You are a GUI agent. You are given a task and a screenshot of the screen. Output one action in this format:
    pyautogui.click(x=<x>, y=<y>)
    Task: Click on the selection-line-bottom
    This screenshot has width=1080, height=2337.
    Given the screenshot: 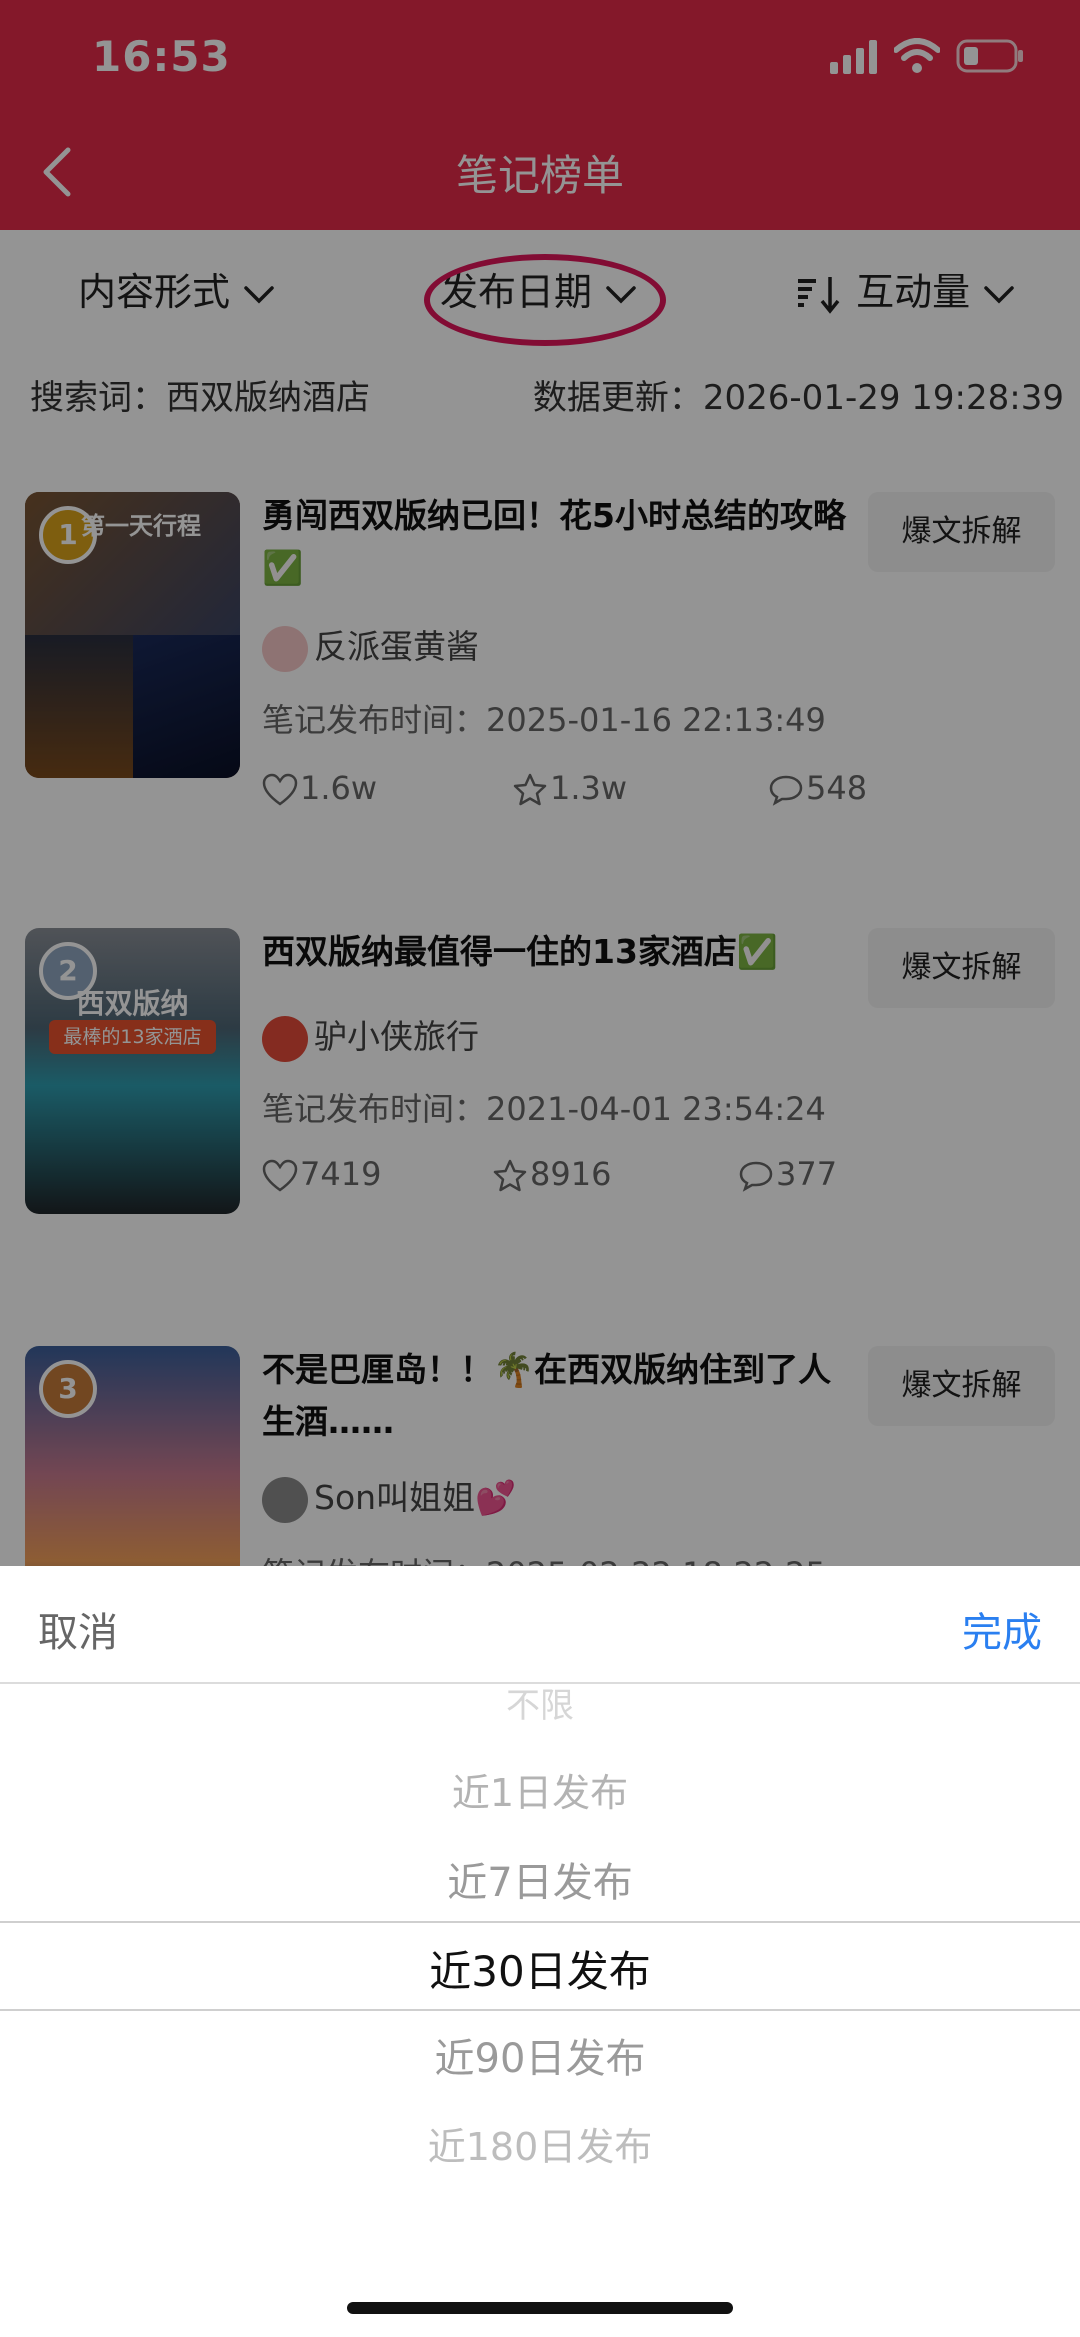 What is the action you would take?
    pyautogui.click(x=540, y=2010)
    